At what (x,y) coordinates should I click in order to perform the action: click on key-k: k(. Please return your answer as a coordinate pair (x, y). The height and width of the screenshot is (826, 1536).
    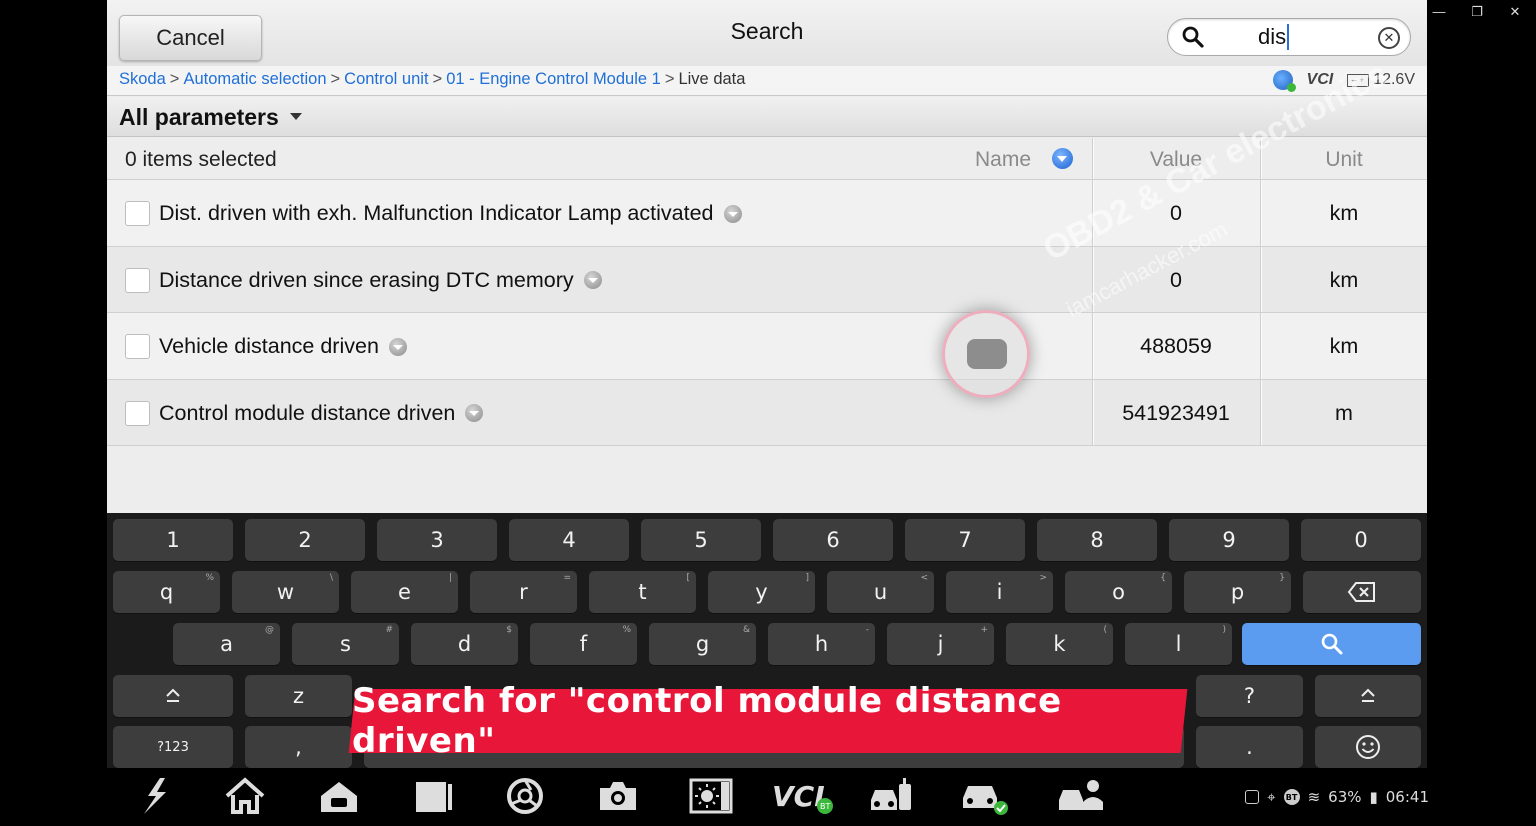
    Looking at the image, I should click on (1059, 644).